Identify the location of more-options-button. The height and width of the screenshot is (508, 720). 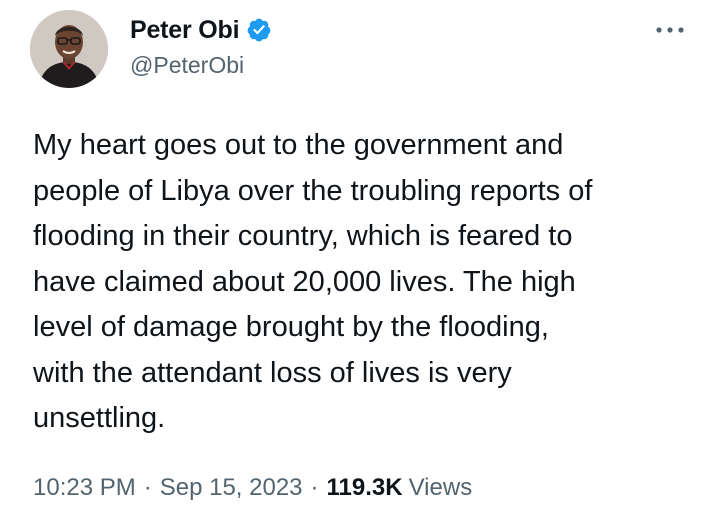
(670, 30).